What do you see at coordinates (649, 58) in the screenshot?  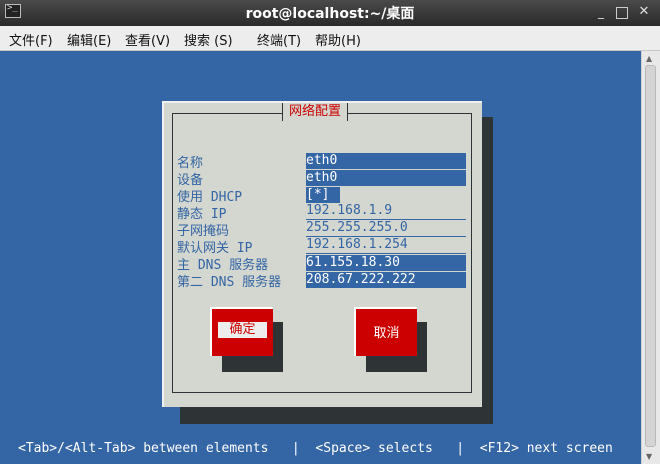 I see `scroll-up-icon: ▲` at bounding box center [649, 58].